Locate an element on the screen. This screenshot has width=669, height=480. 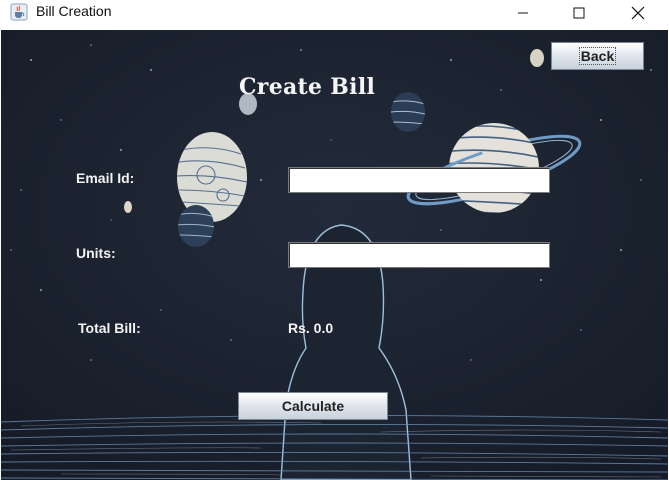
maximize-icon is located at coordinates (579, 13).